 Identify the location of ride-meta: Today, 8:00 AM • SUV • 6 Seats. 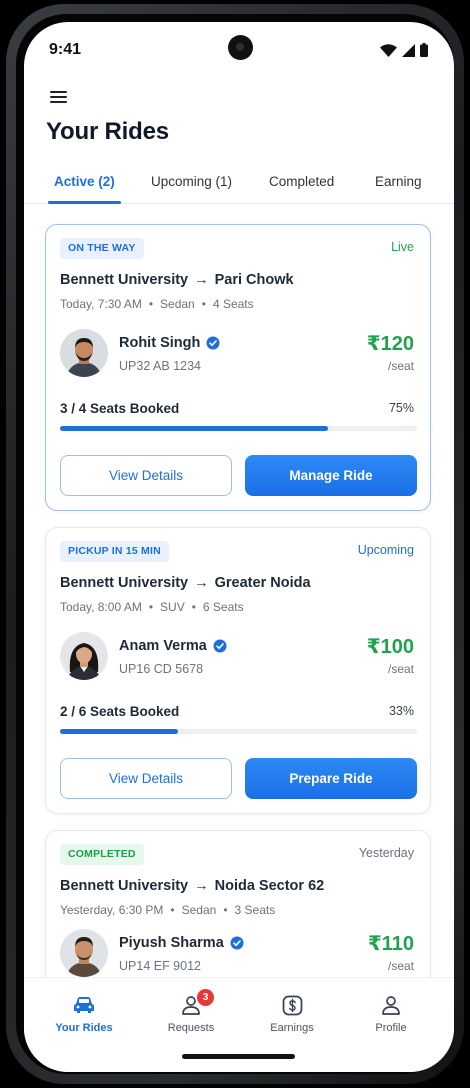
(152, 607).